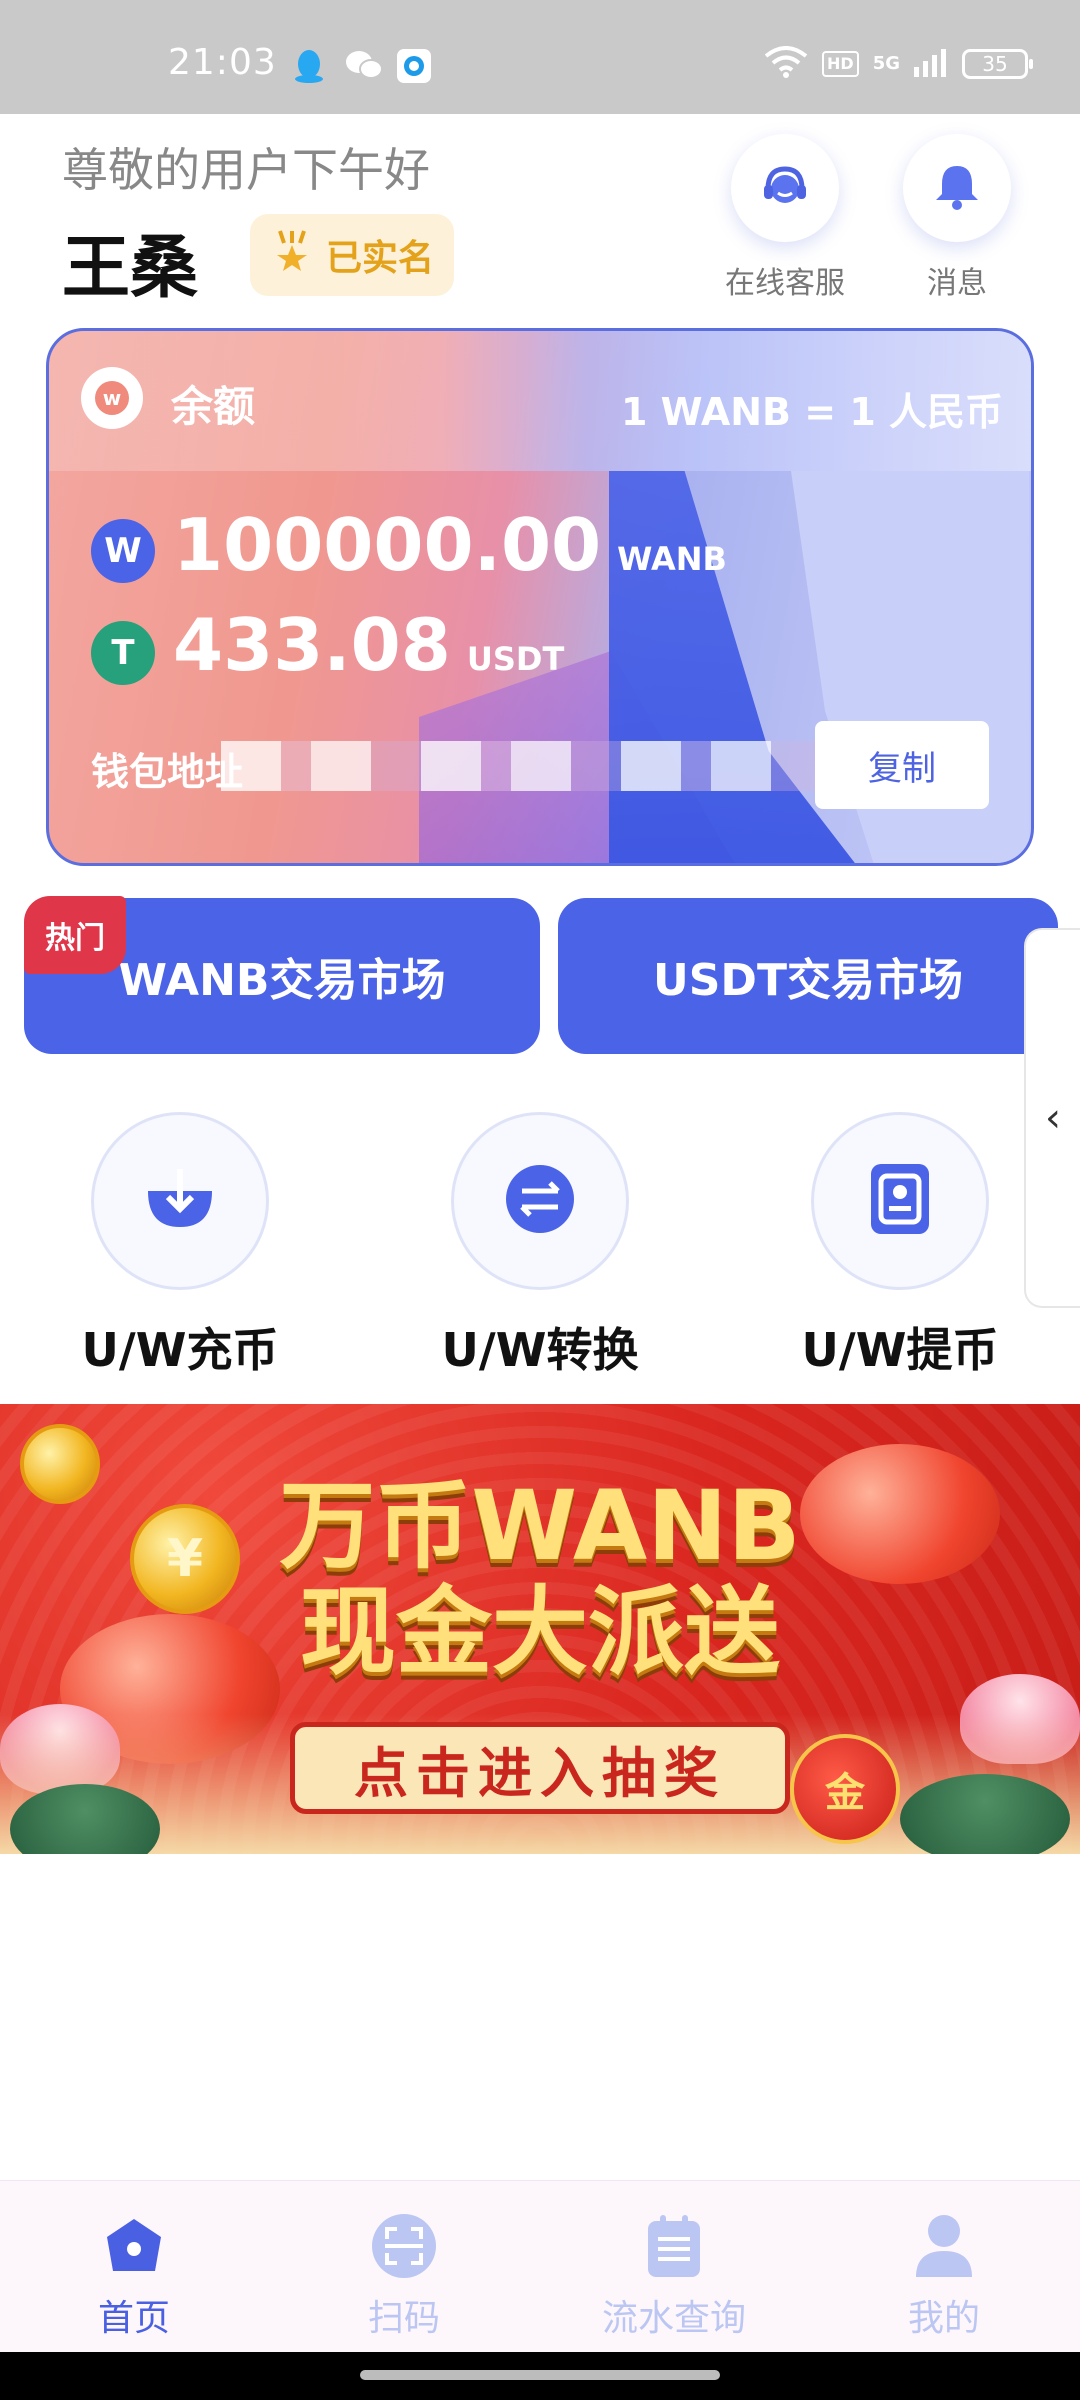 This screenshot has height=2400, width=1080. I want to click on lottery-entry-button: 点击进入抽奖, so click(540, 1768).